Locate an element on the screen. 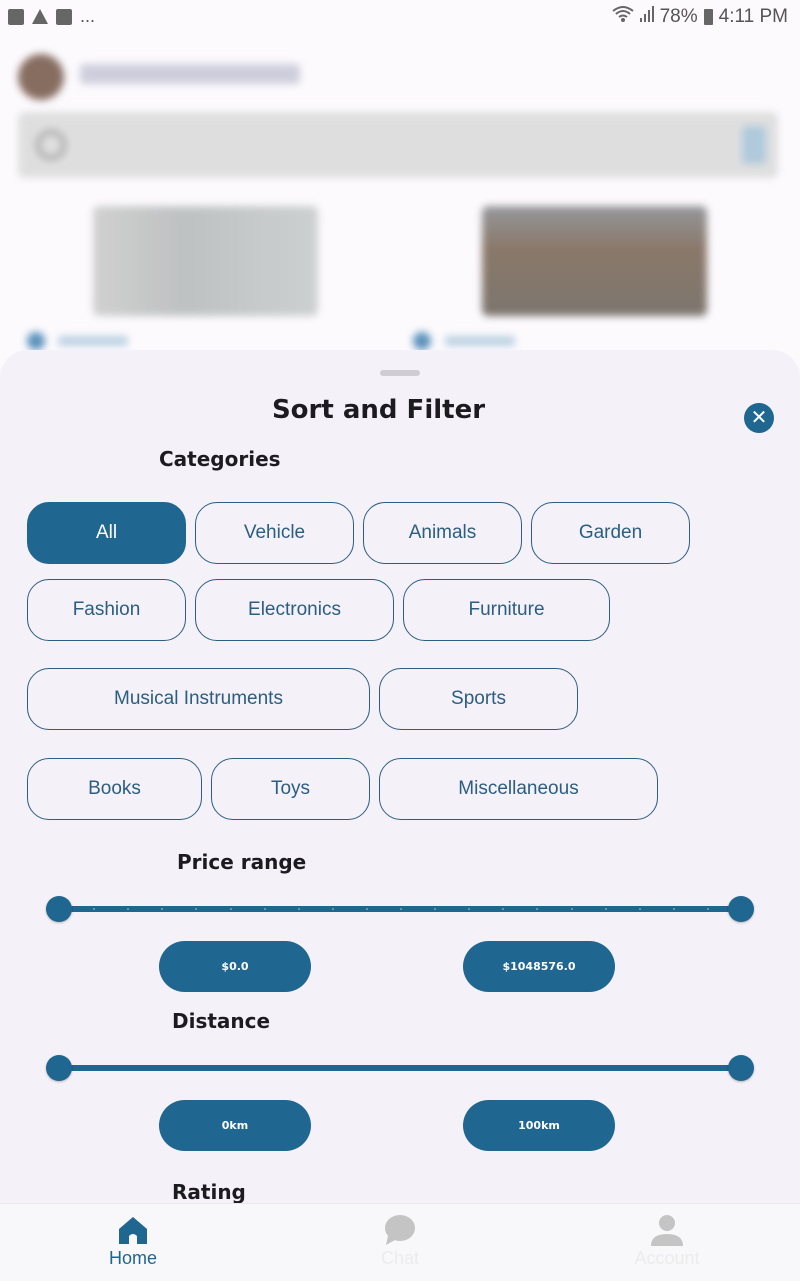 The image size is (800, 1281). wifi-icon is located at coordinates (622, 17).